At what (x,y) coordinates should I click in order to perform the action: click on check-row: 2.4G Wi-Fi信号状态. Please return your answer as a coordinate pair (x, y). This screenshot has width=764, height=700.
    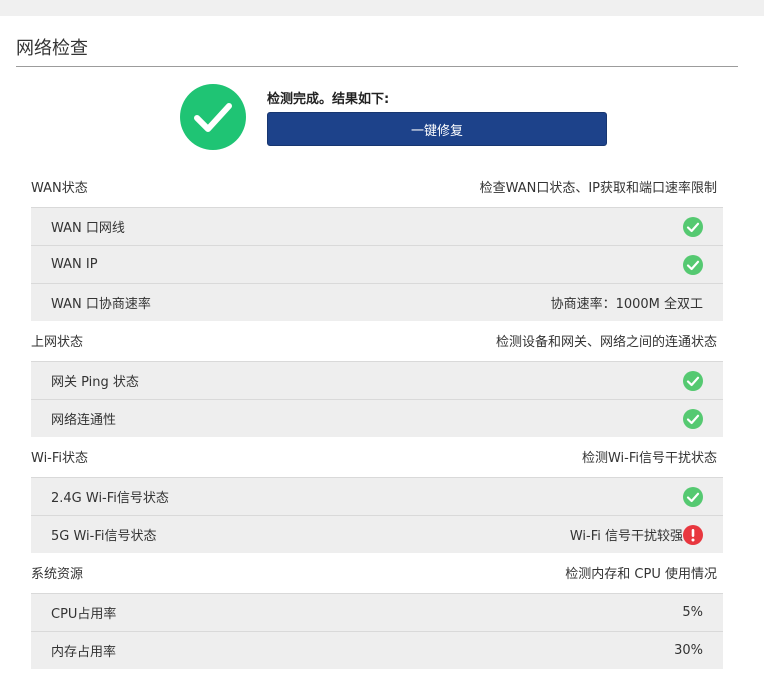
    Looking at the image, I should click on (377, 496).